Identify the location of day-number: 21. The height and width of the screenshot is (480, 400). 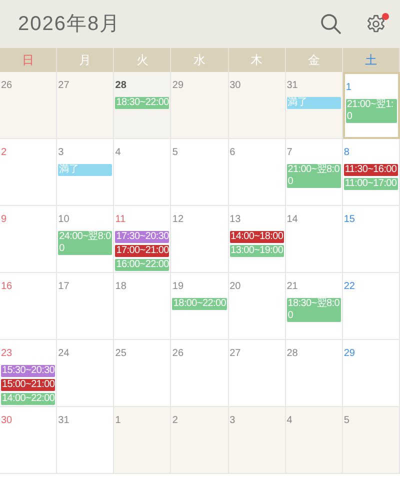
(292, 286).